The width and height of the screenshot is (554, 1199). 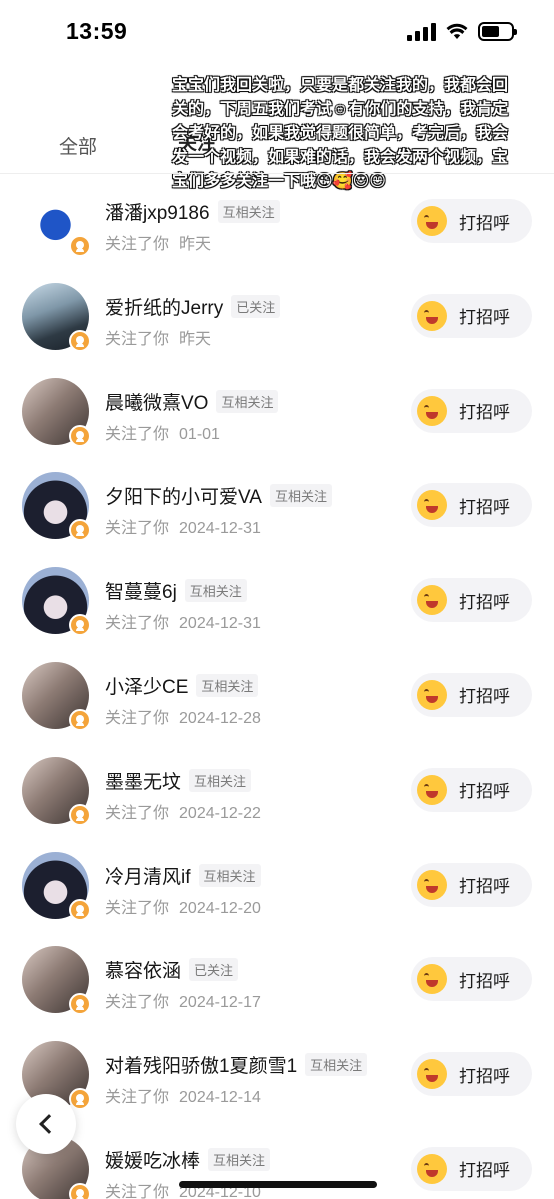 I want to click on list-item: 慕容依涵 已关注 关注了你 2024-12-17 打招呼, so click(x=277, y=979).